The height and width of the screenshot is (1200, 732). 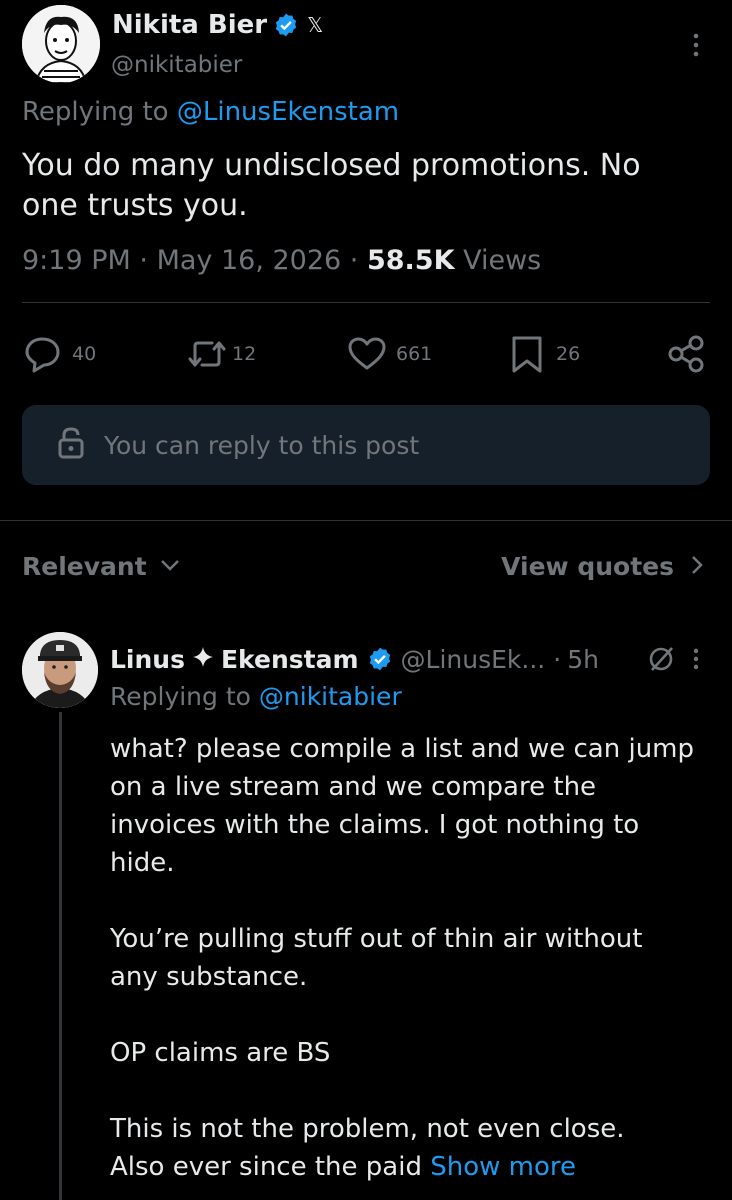 I want to click on reply-line: Also ever since the paid, so click(x=266, y=1167).